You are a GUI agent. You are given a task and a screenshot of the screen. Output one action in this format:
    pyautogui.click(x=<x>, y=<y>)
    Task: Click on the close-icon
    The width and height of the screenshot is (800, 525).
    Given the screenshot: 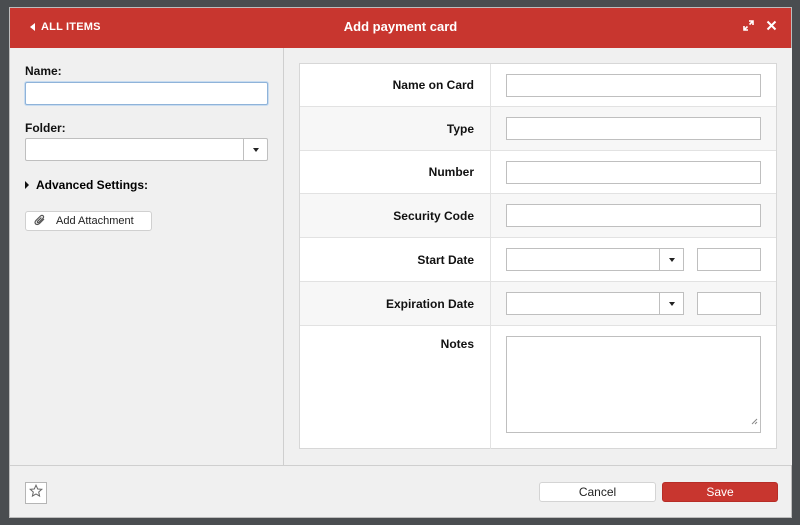 What is the action you would take?
    pyautogui.click(x=771, y=27)
    